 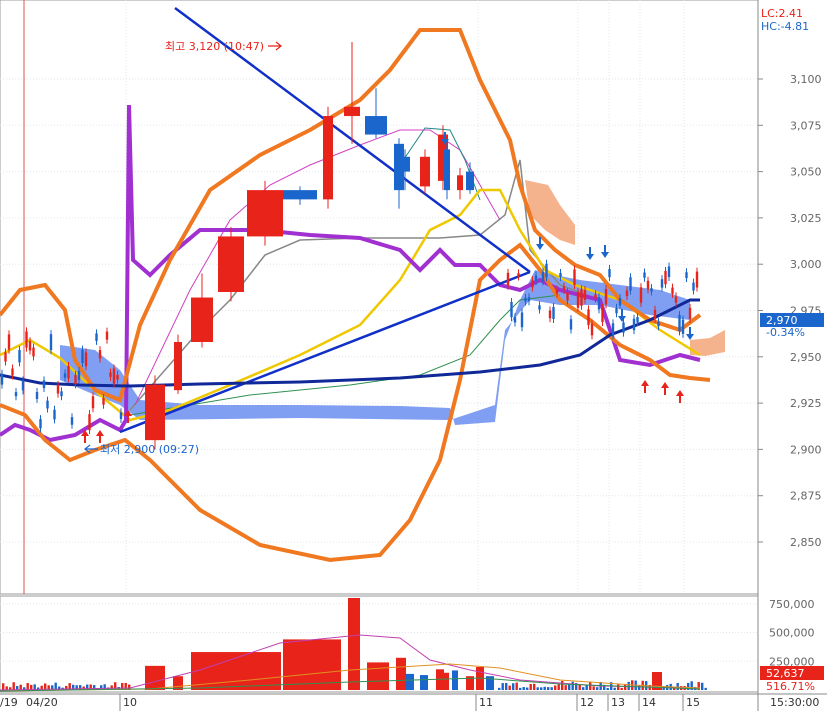 What do you see at coordinates (806, 79) in the screenshot?
I see `price-tick-label: 3,100` at bounding box center [806, 79].